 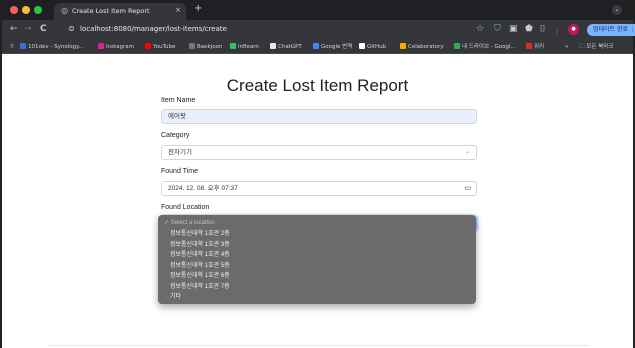 I want to click on footer-divider, so click(x=319, y=345).